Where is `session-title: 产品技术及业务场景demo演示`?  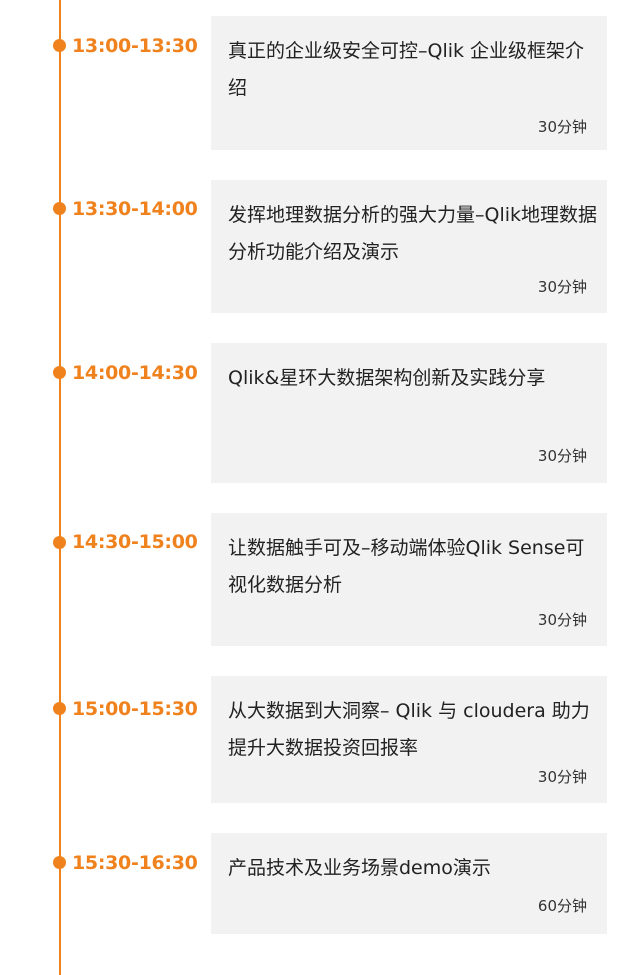 session-title: 产品技术及业务场景demo演示 is located at coordinates (359, 868).